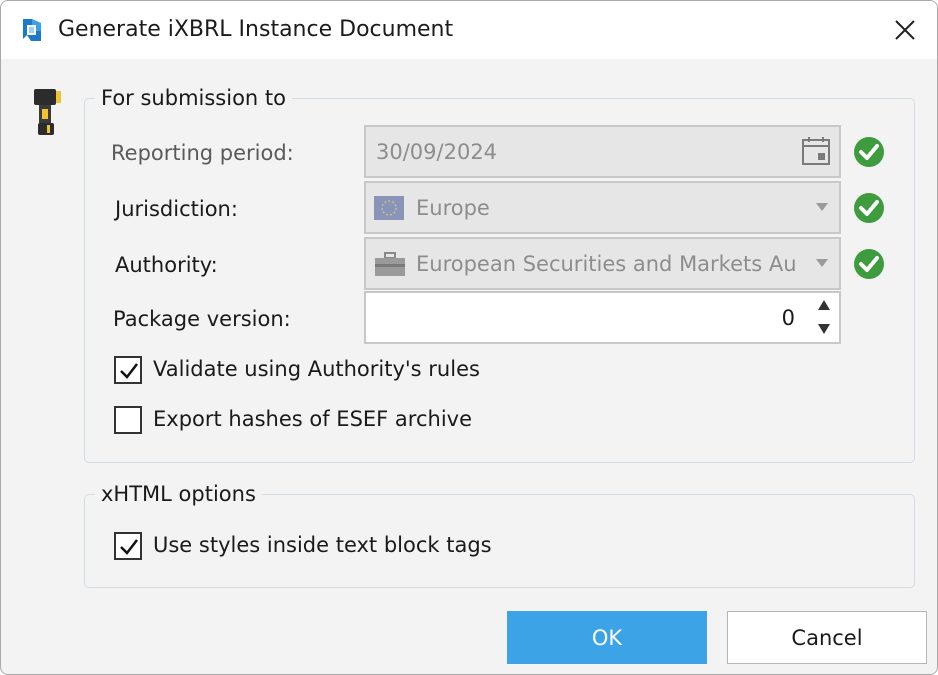 The width and height of the screenshot is (938, 675). I want to click on reporting-period-value: 30/09/2024, so click(437, 152).